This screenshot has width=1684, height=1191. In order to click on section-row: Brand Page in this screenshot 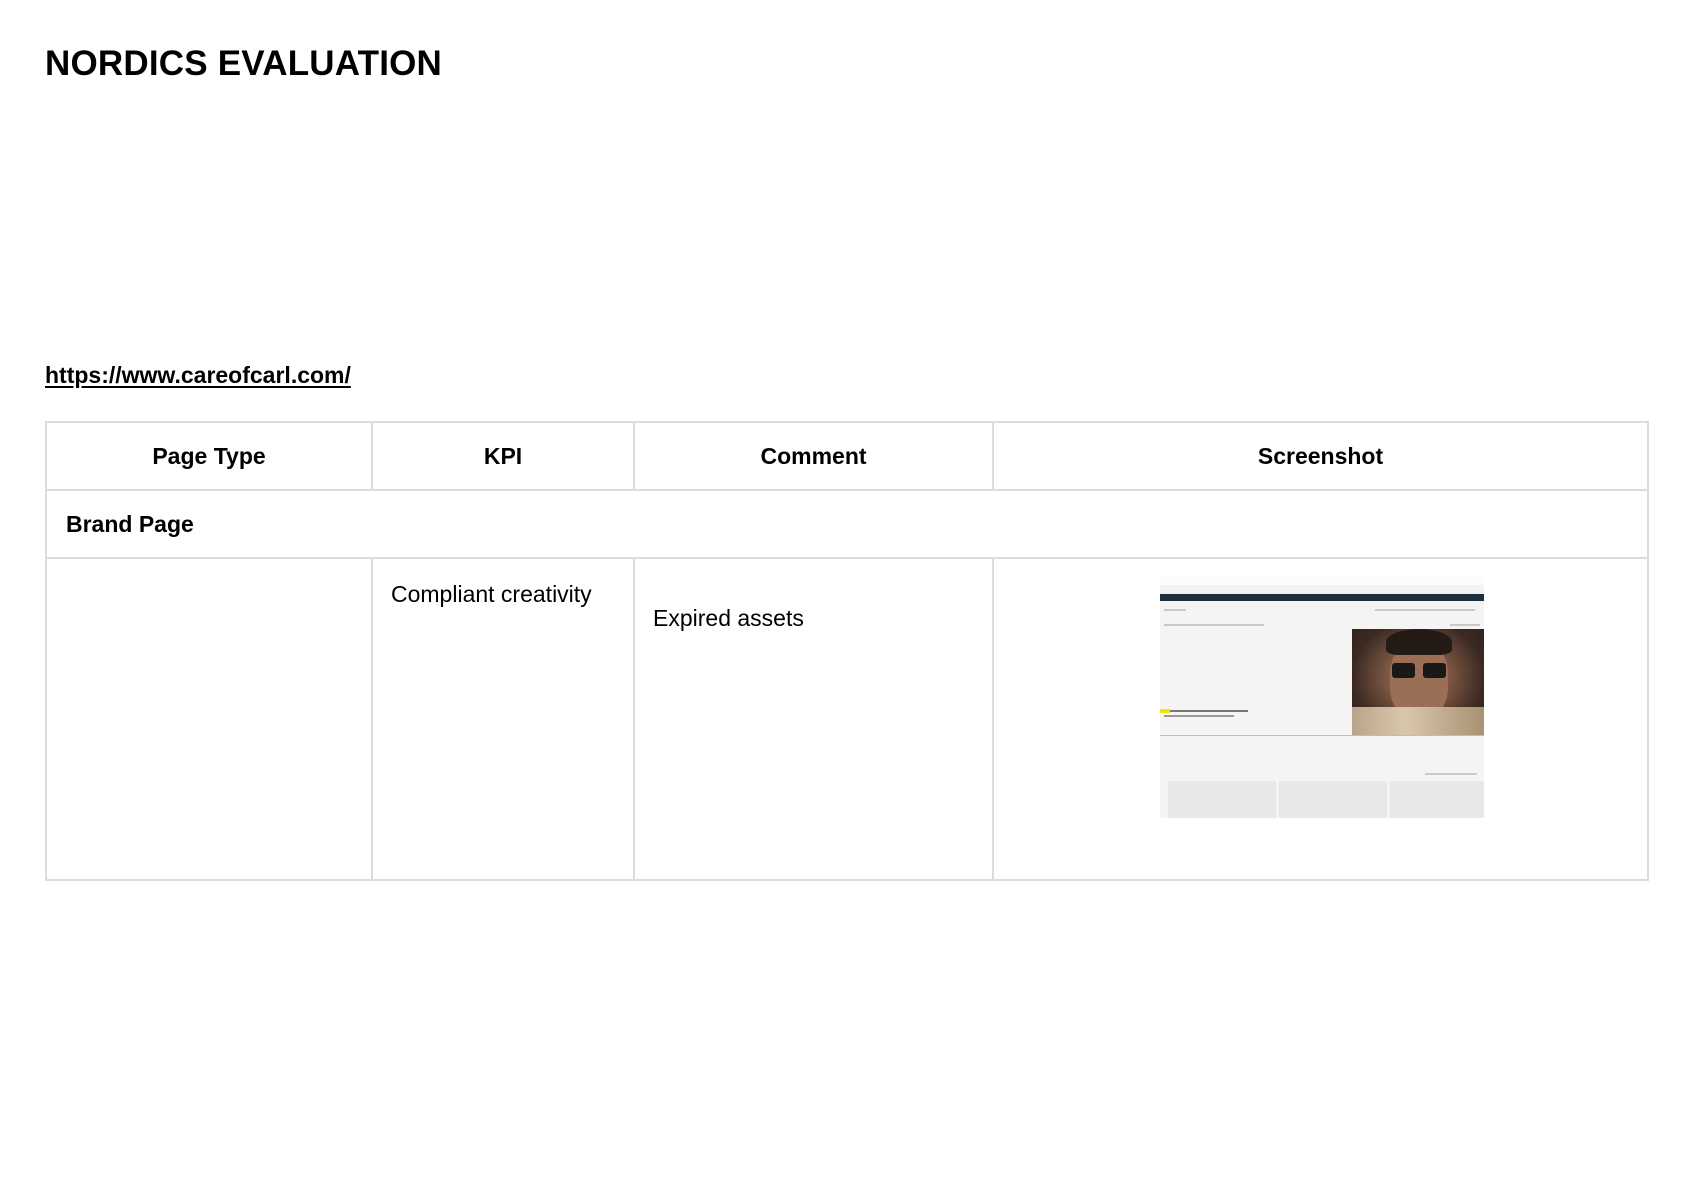, I will do `click(847, 524)`.